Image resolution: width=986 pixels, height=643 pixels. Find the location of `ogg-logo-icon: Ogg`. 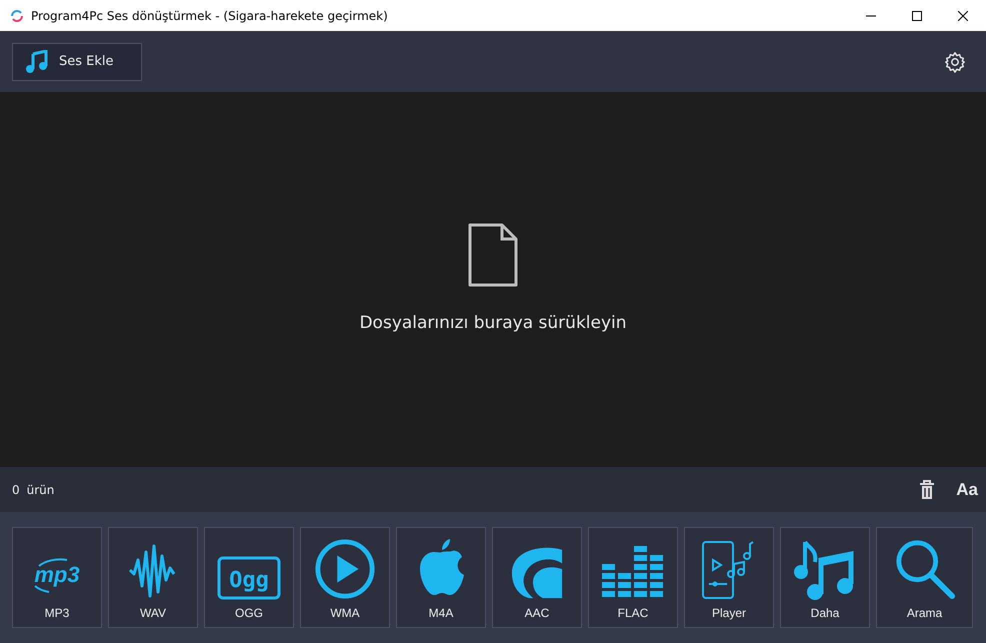

ogg-logo-icon: Ogg is located at coordinates (249, 578).